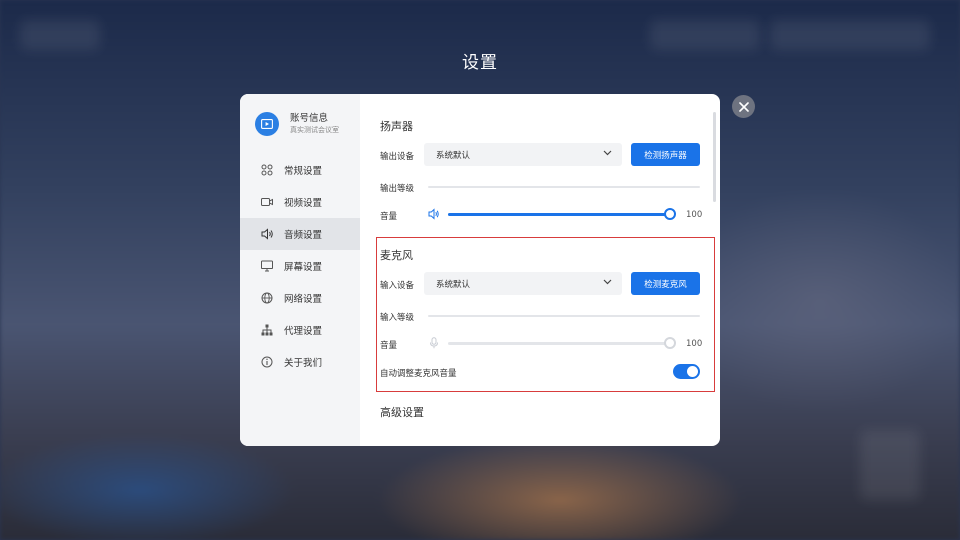  I want to click on account-name: 账号信息, so click(309, 118).